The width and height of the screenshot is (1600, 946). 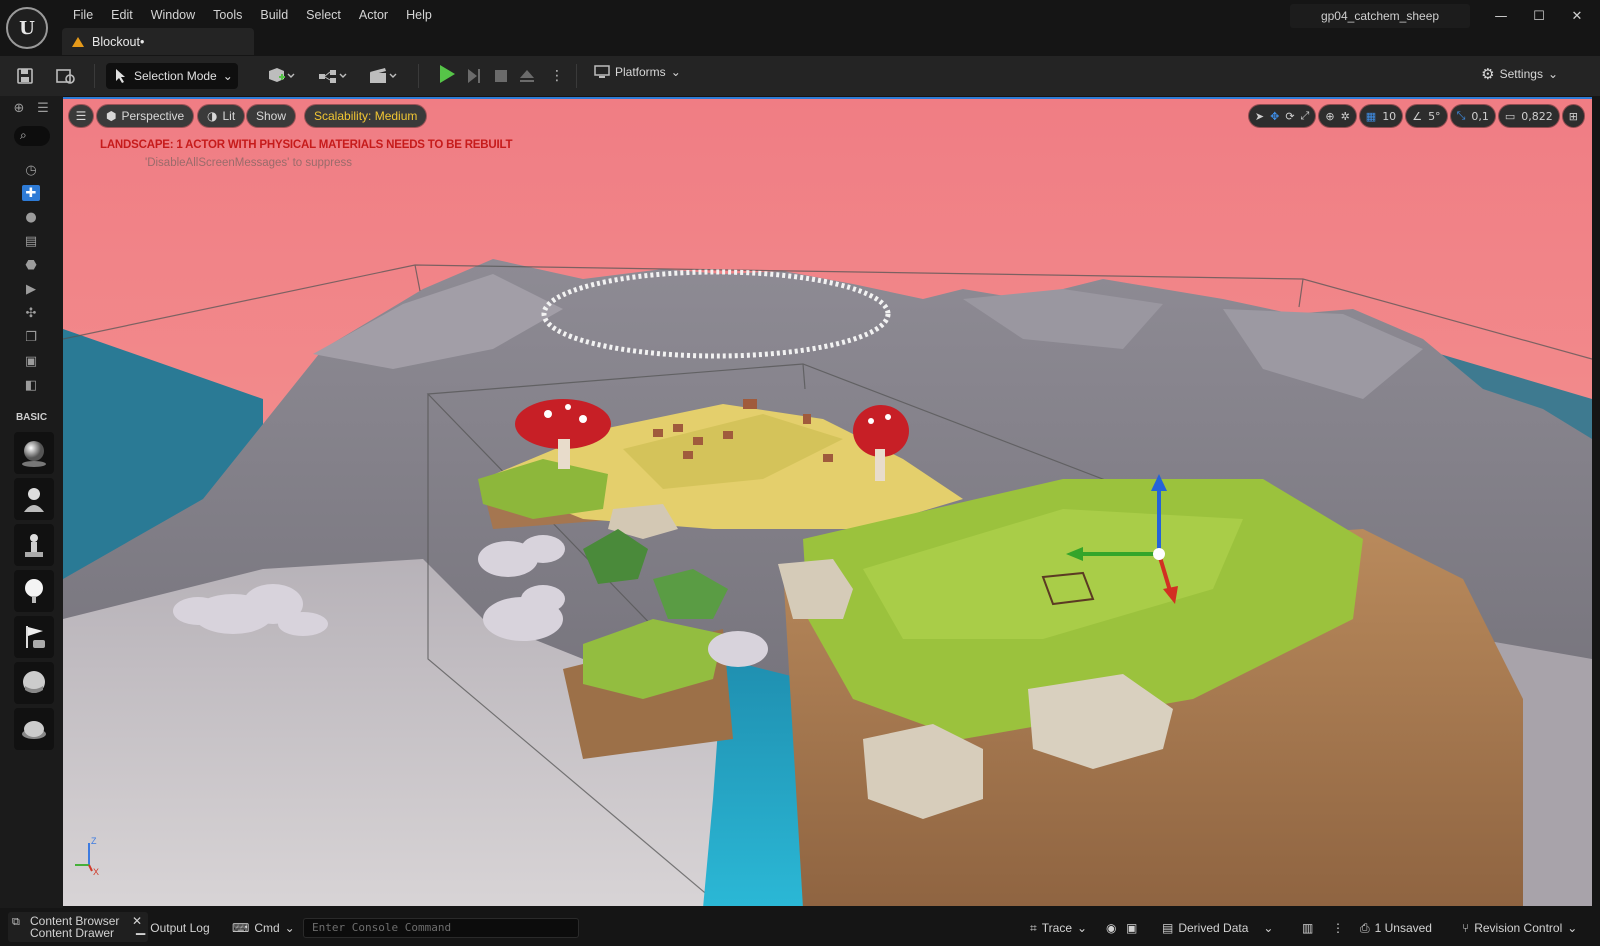 I want to click on gear-icon: ⚙, so click(x=1488, y=74).